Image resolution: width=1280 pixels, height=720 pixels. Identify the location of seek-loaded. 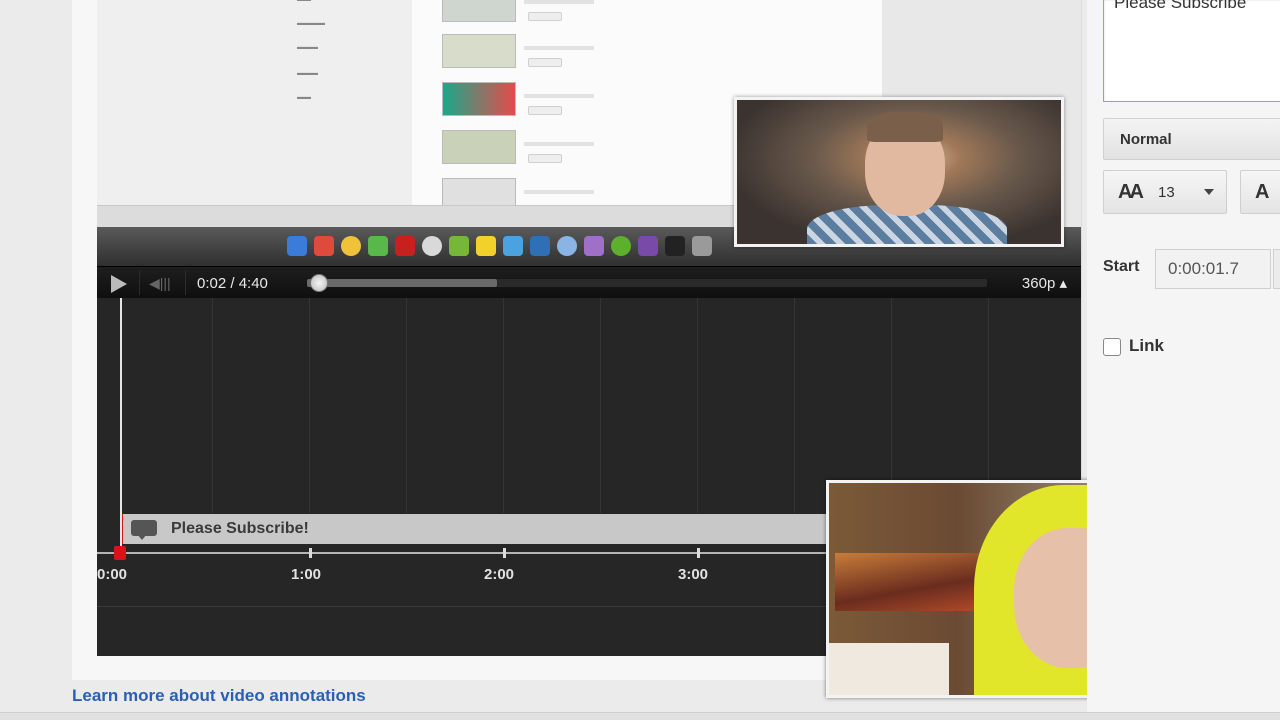
(402, 283).